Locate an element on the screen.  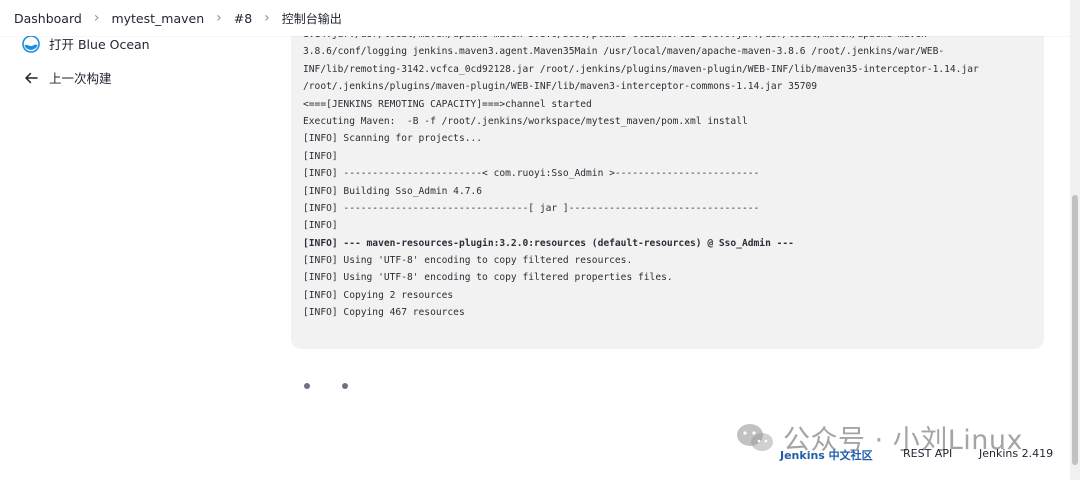
console-line: [INFO] Copying 2 resources is located at coordinates (378, 295).